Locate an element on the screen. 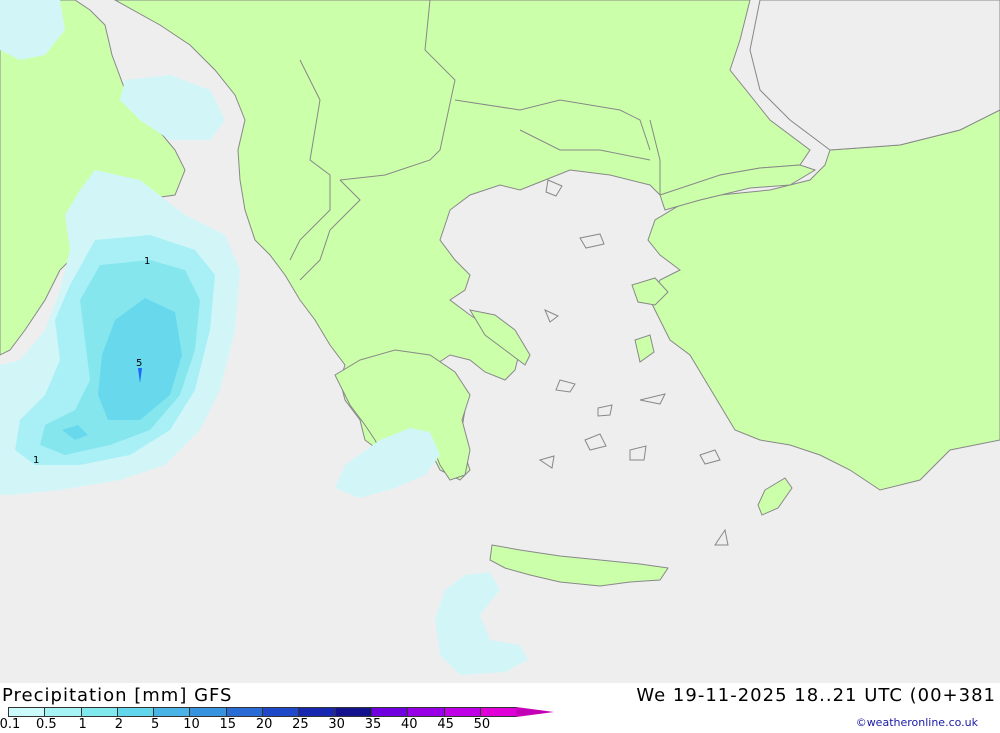 Image resolution: width=1000 pixels, height=733 pixels. legend-tick-label: 0.1 is located at coordinates (10, 724).